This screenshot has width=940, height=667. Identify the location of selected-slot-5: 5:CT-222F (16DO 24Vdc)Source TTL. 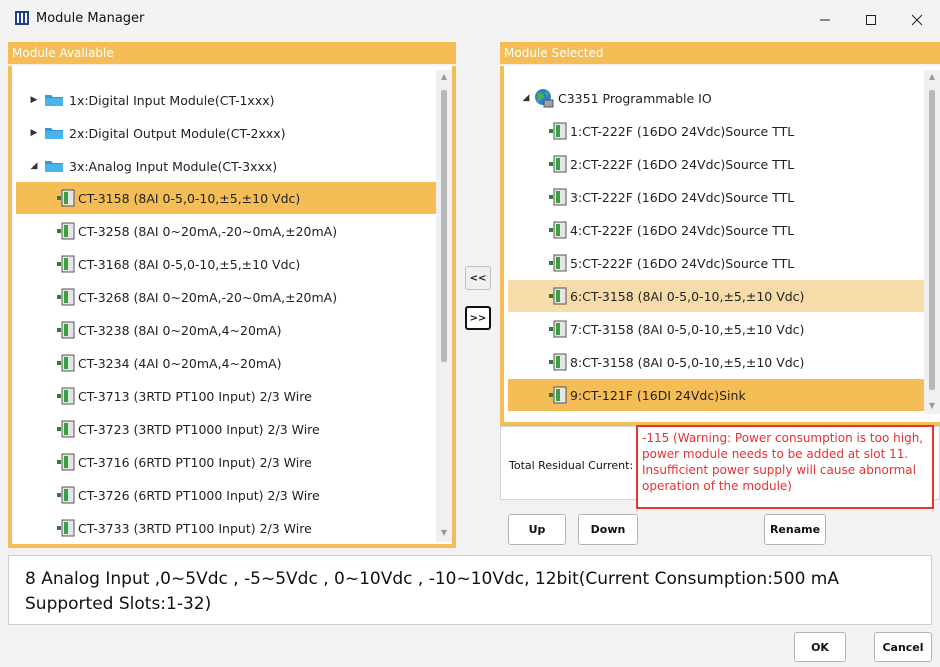
(651, 263).